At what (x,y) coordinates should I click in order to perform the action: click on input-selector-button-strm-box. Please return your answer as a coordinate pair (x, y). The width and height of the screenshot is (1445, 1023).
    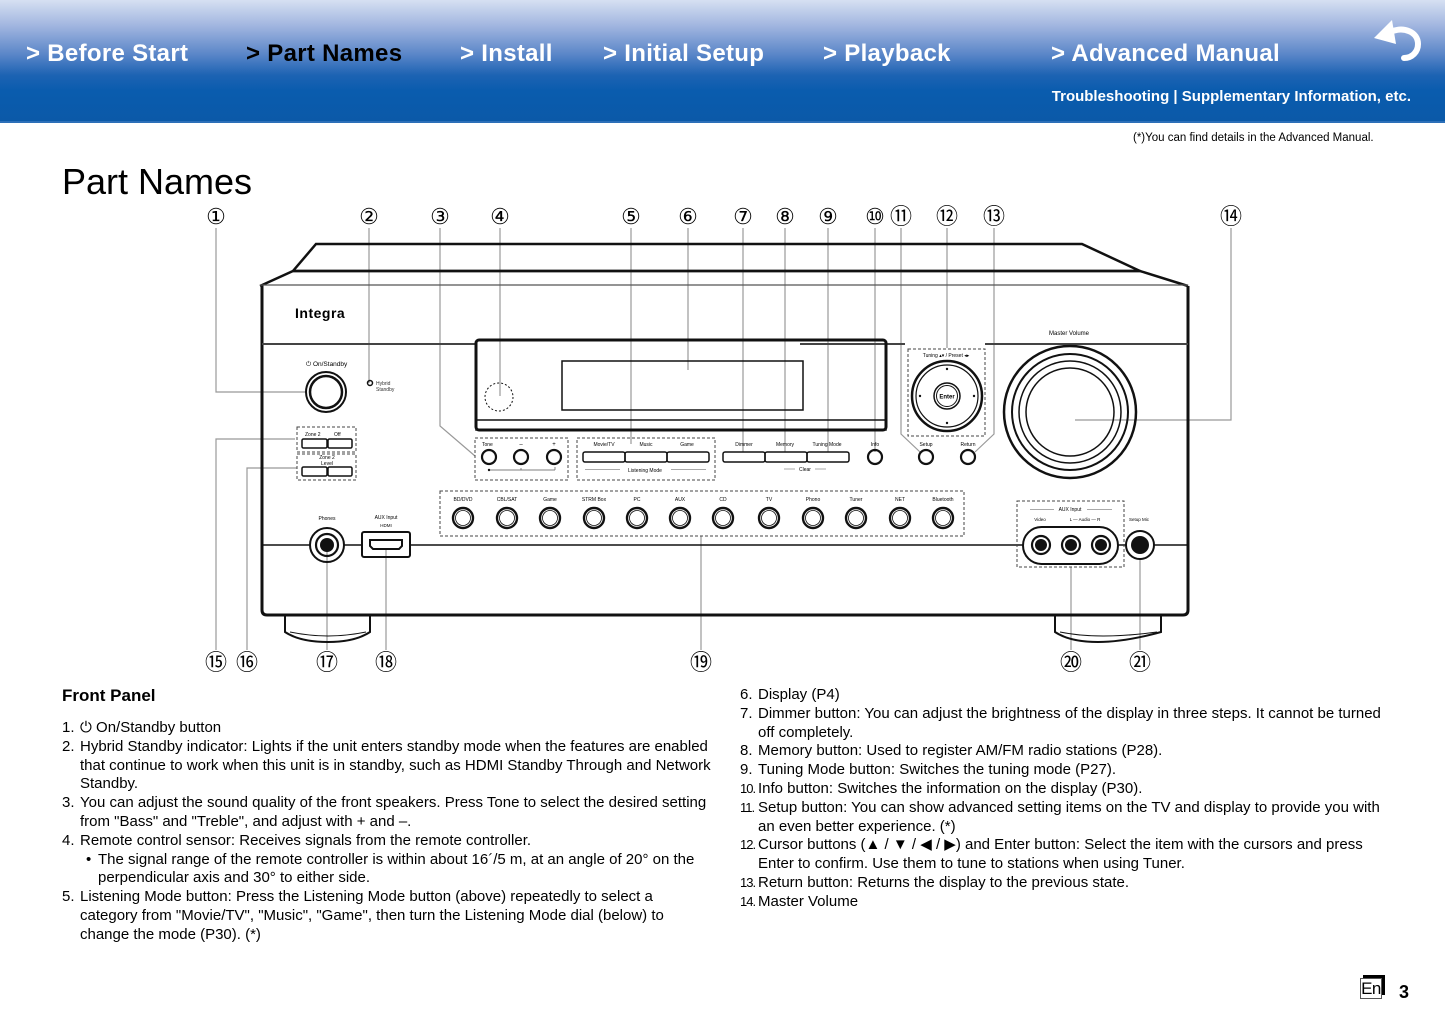
    Looking at the image, I should click on (594, 518).